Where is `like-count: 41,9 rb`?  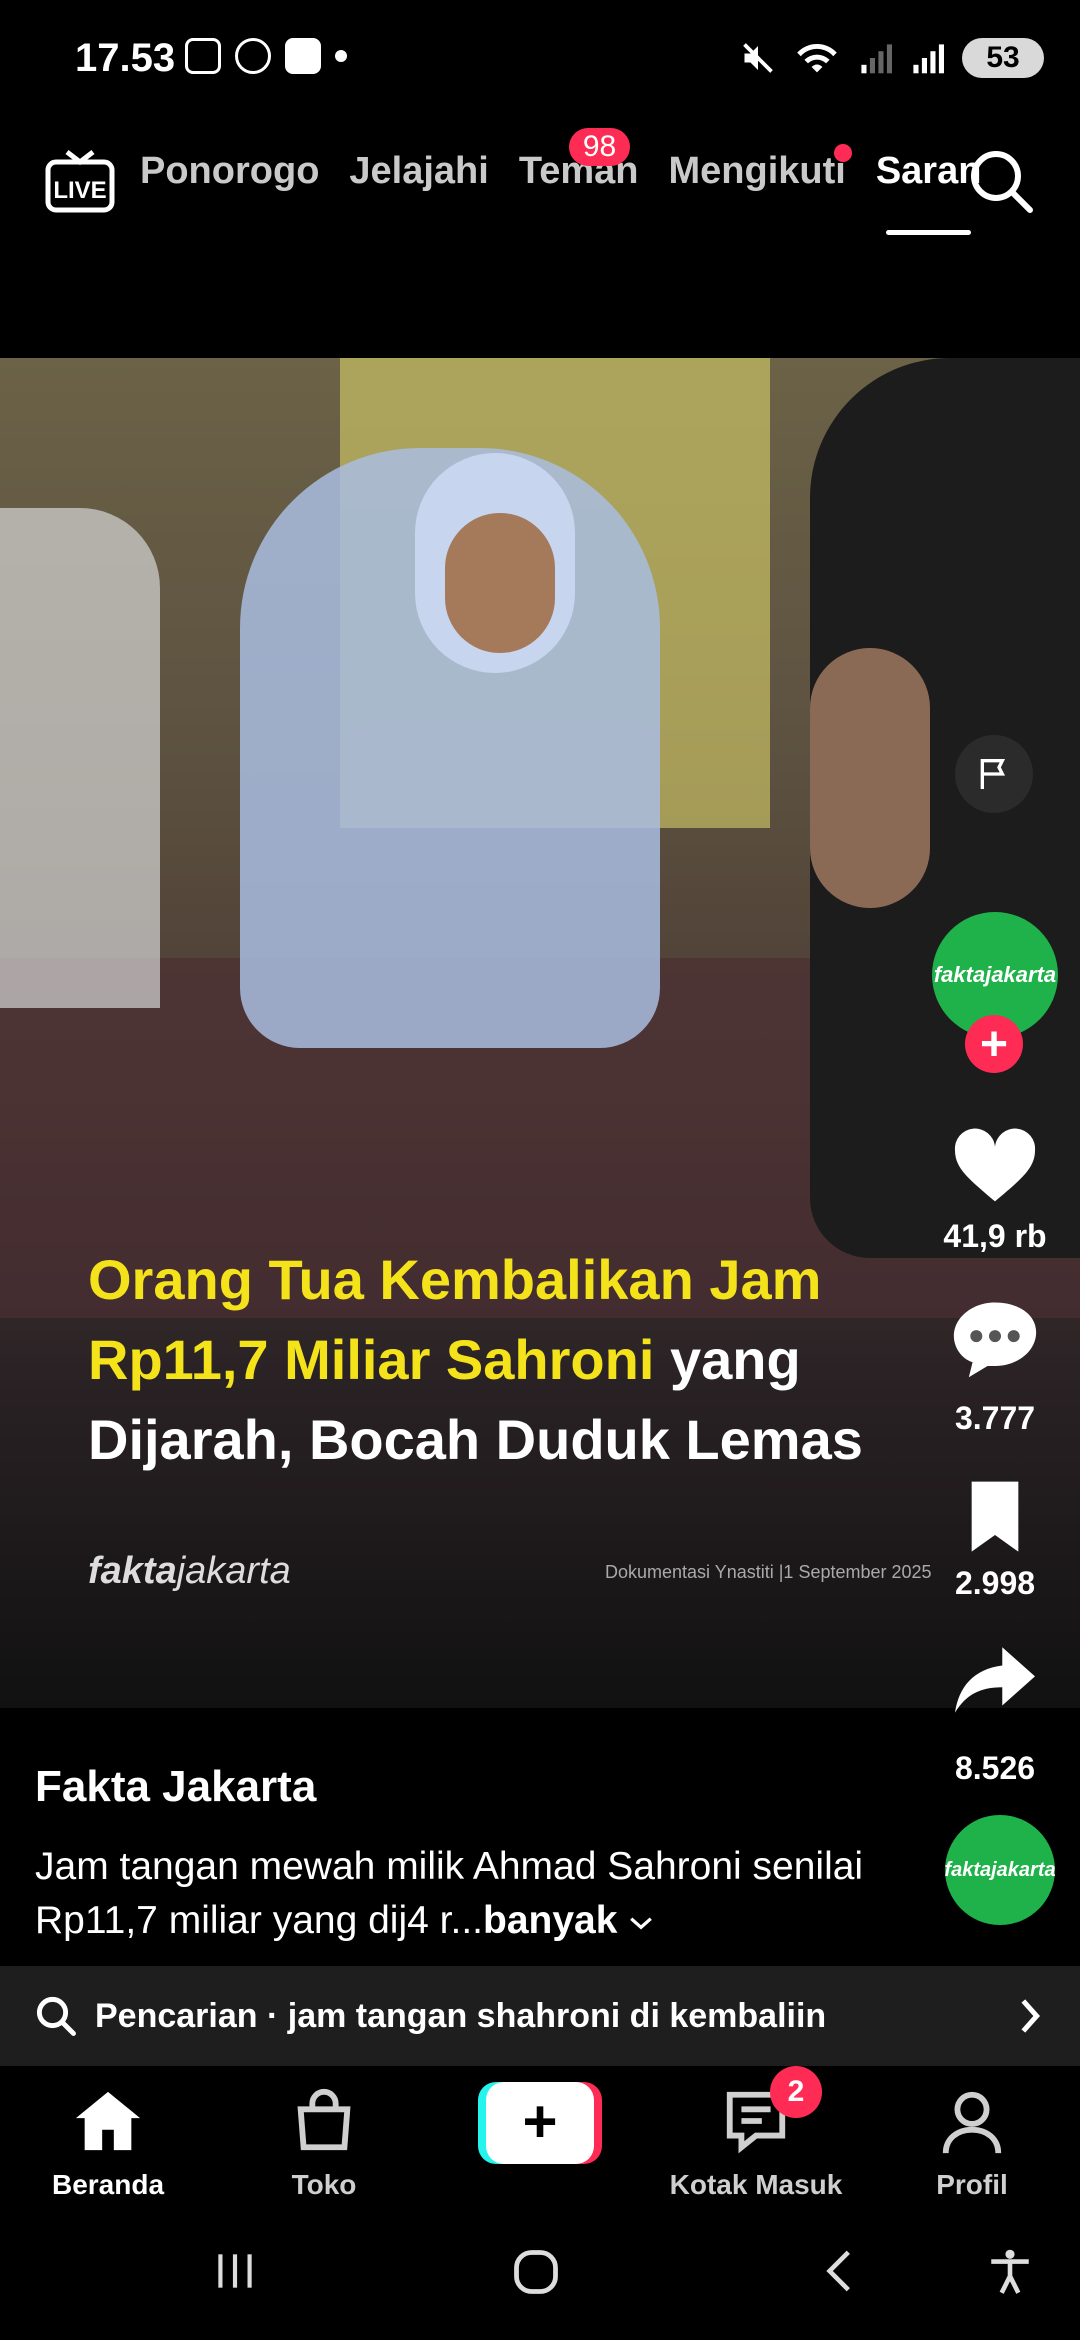 like-count: 41,9 rb is located at coordinates (995, 1236).